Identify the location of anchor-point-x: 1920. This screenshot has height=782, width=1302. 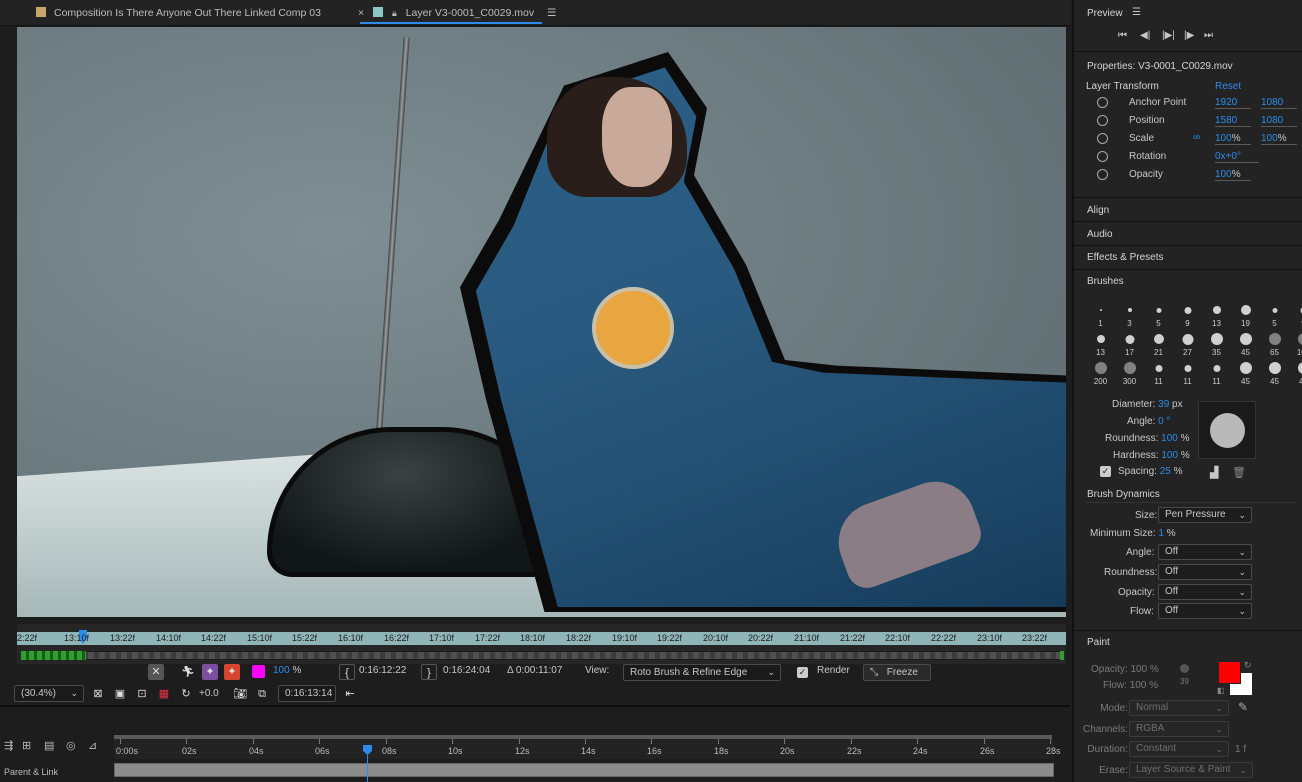
(1233, 103).